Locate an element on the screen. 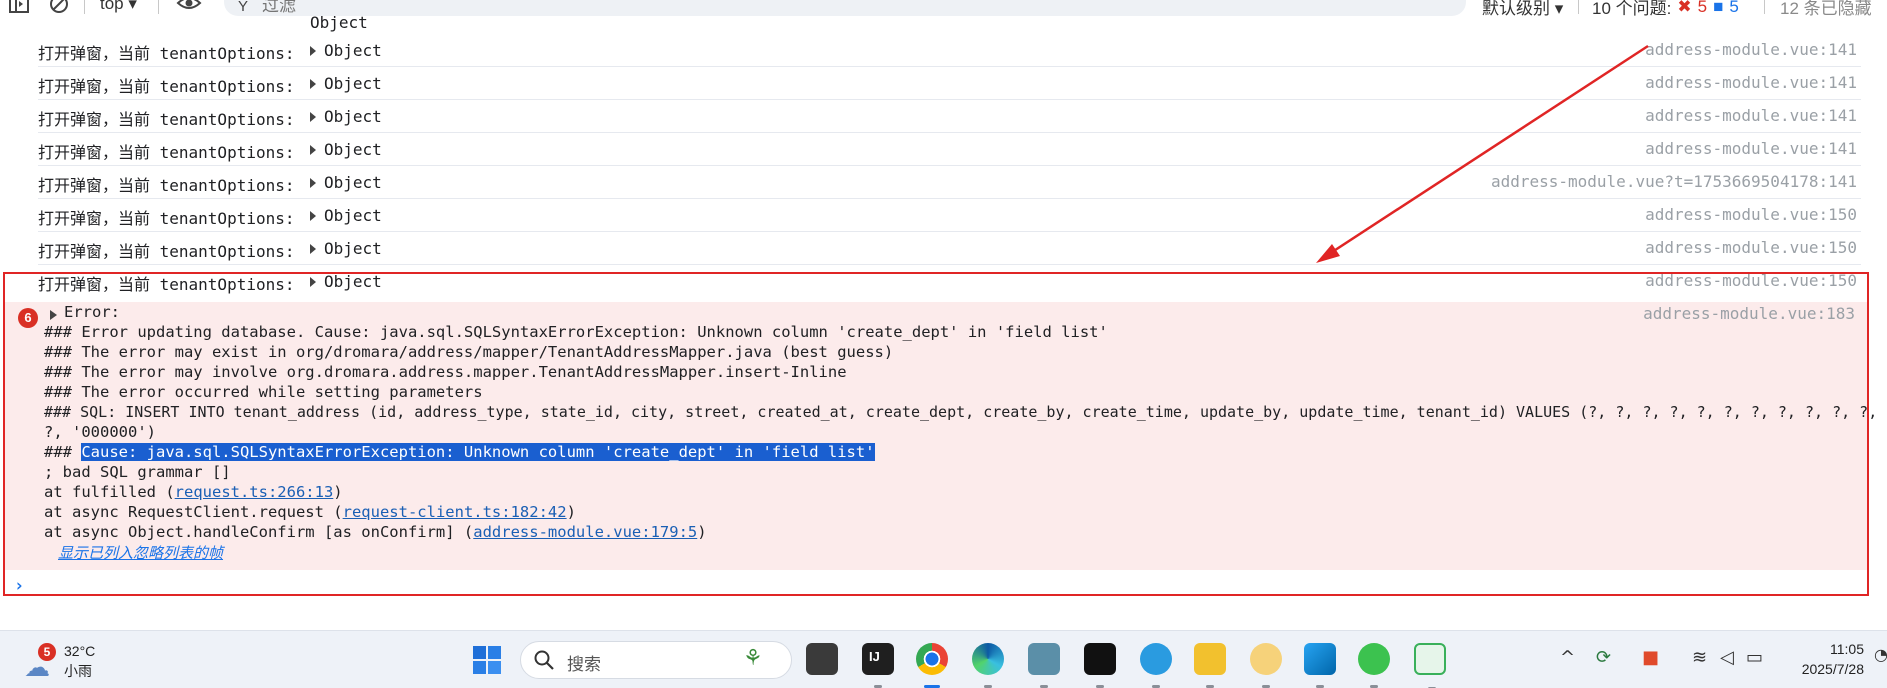 Image resolution: width=1887 pixels, height=688 pixels. console-toolbar: top ▾ Y 默认级别 ▾ 10 个问题: ✖ 5 ■ 5 12 条已隐藏 is located at coordinates (943, 8).